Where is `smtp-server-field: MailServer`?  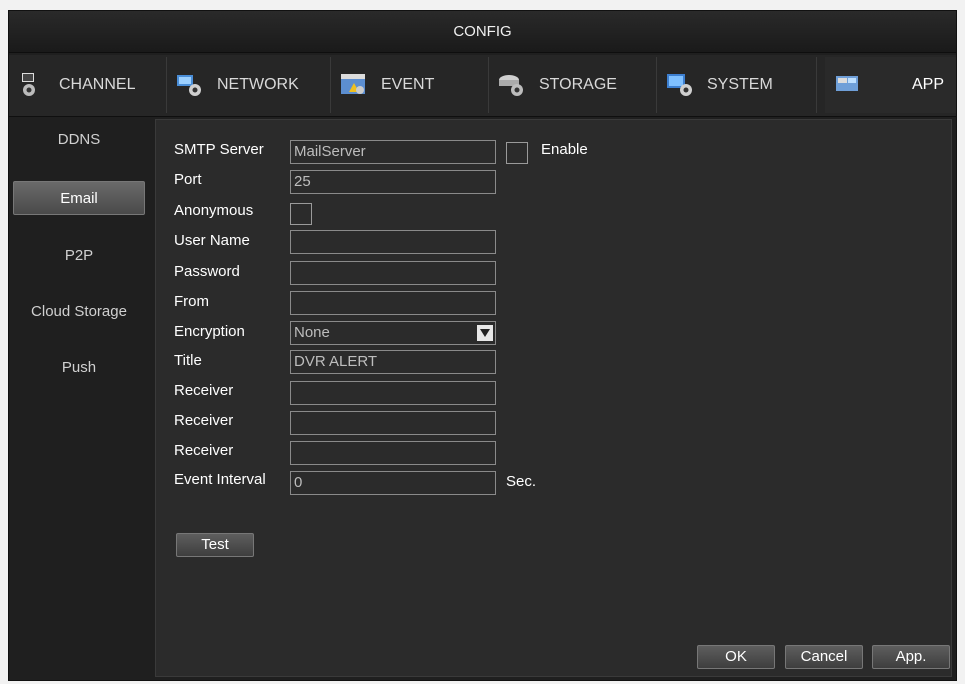
smtp-server-field: MailServer is located at coordinates (393, 152).